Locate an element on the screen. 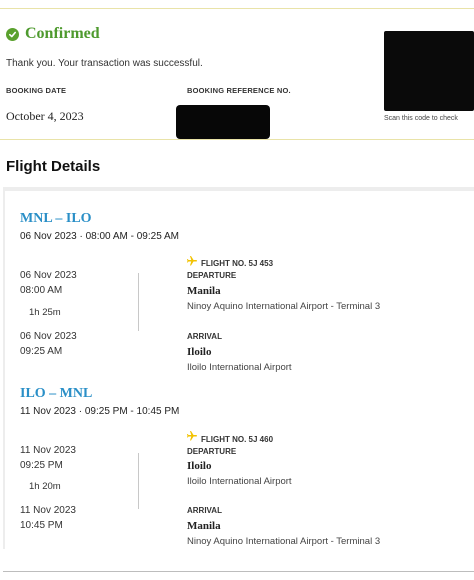 This screenshot has height=580, width=474. qr-caption: Scan this code to check is located at coordinates (421, 118).